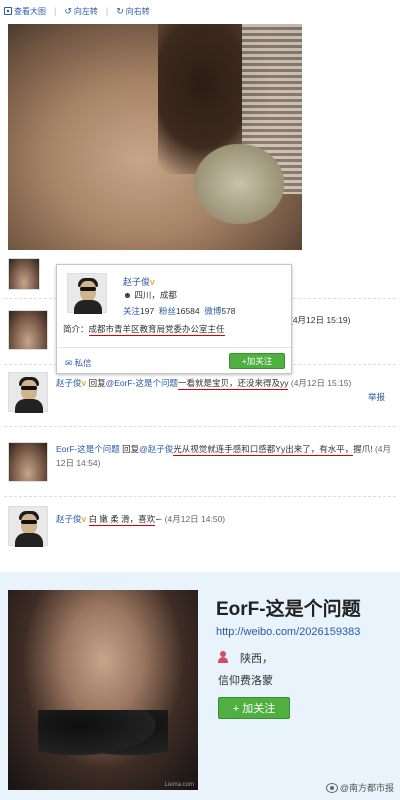 The height and width of the screenshot is (800, 400). What do you see at coordinates (88, 449) in the screenshot?
I see `comment-author: EorF-这是个问题` at bounding box center [88, 449].